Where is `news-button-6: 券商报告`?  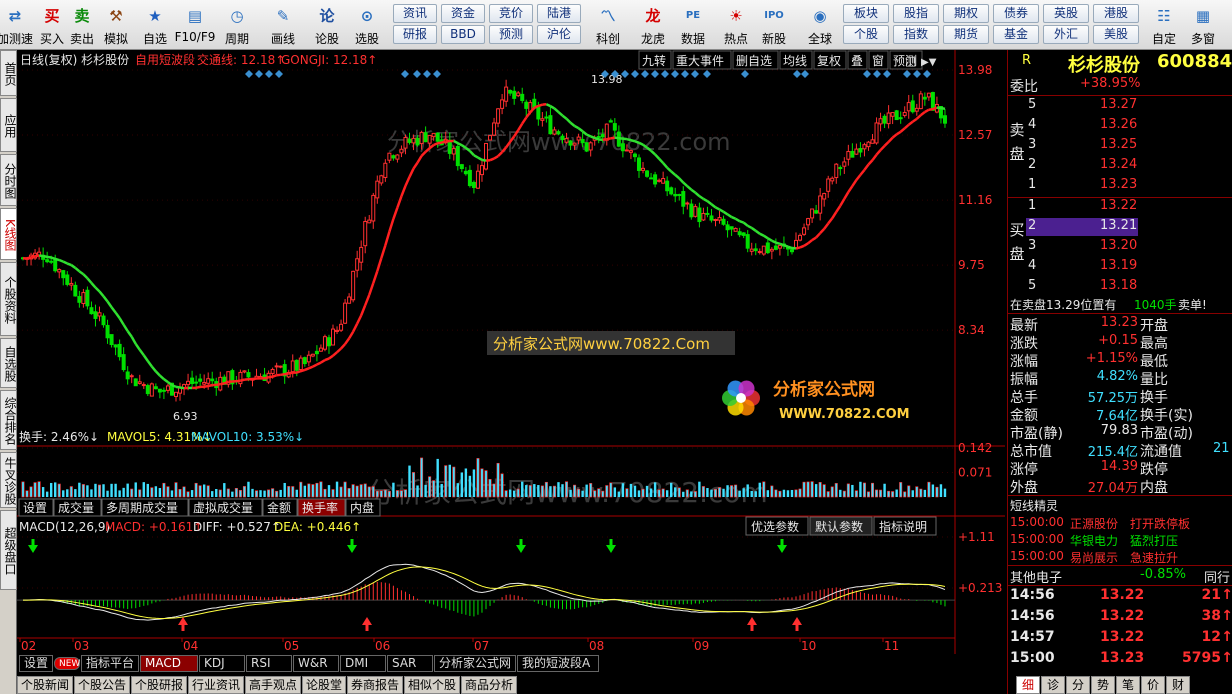 news-button-6: 券商报告 is located at coordinates (375, 685).